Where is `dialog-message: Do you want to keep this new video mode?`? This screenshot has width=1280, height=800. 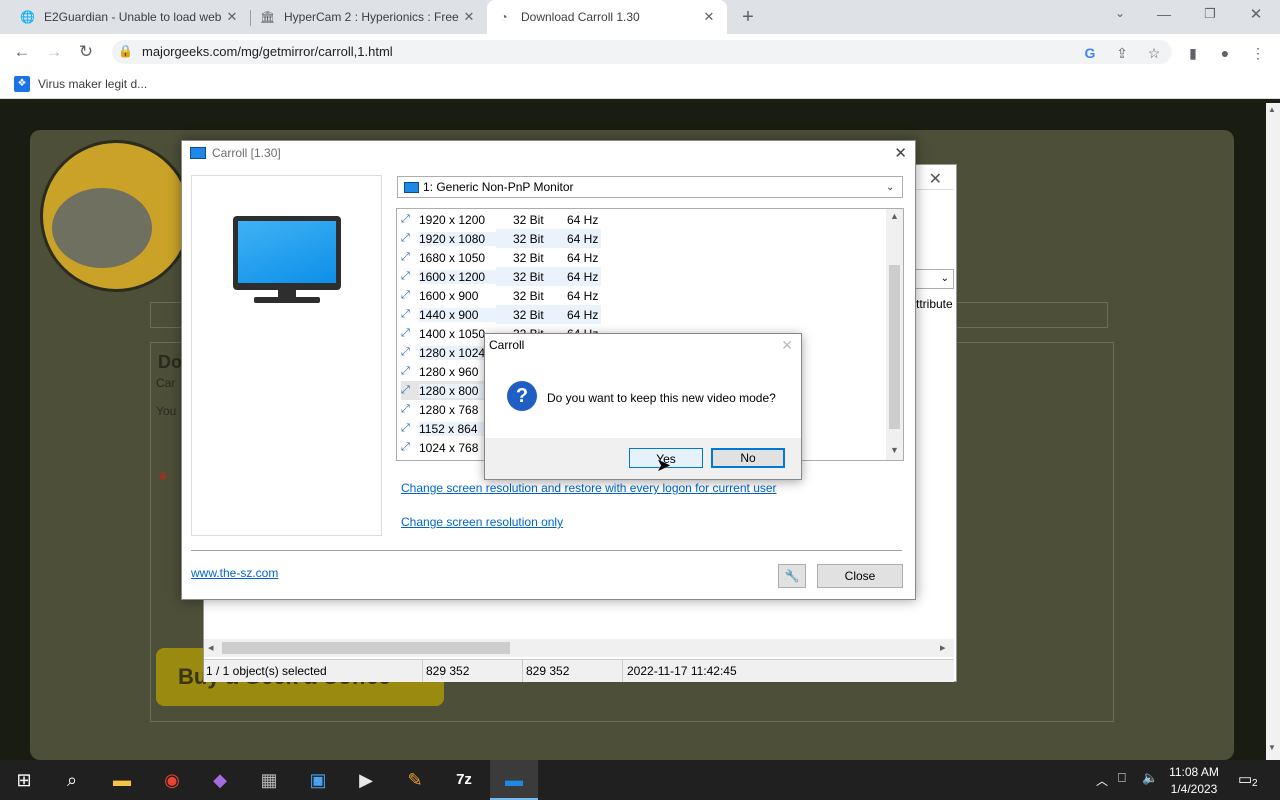 dialog-message: Do you want to keep this new video mode? is located at coordinates (661, 398).